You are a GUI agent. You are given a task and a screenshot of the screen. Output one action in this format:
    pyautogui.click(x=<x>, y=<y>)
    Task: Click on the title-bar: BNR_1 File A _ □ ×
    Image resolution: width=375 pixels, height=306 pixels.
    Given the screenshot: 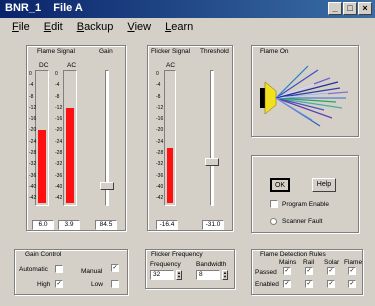 What is the action you would take?
    pyautogui.click(x=187, y=9)
    